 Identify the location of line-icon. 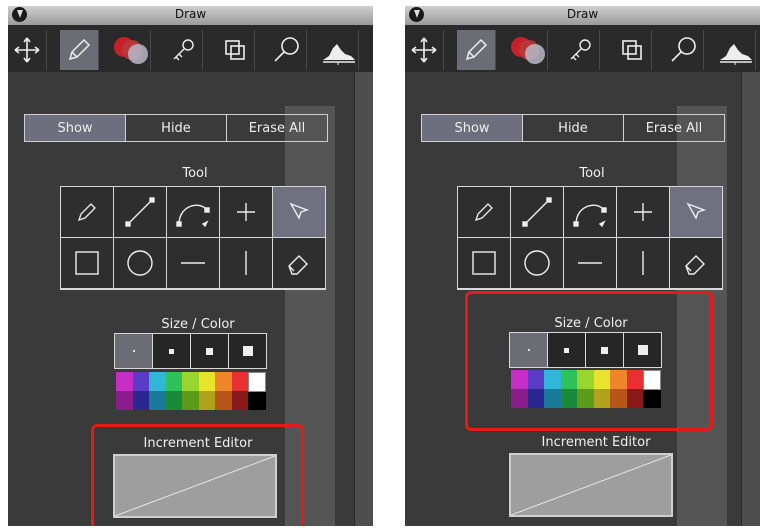
(537, 212).